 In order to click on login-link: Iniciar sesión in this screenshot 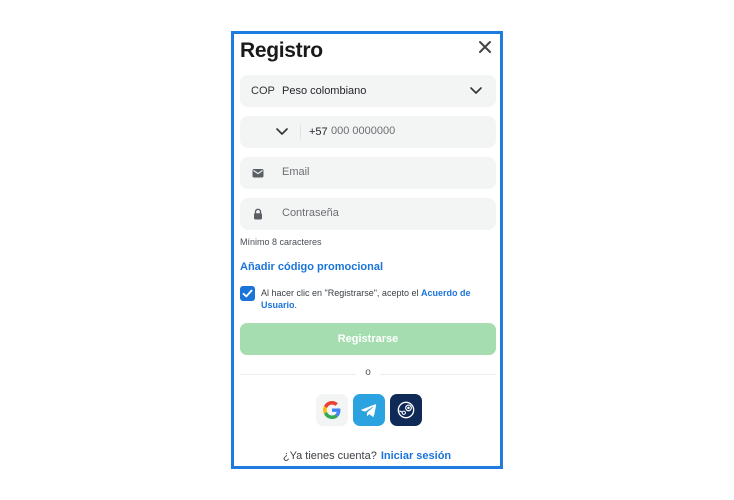, I will do `click(416, 456)`.